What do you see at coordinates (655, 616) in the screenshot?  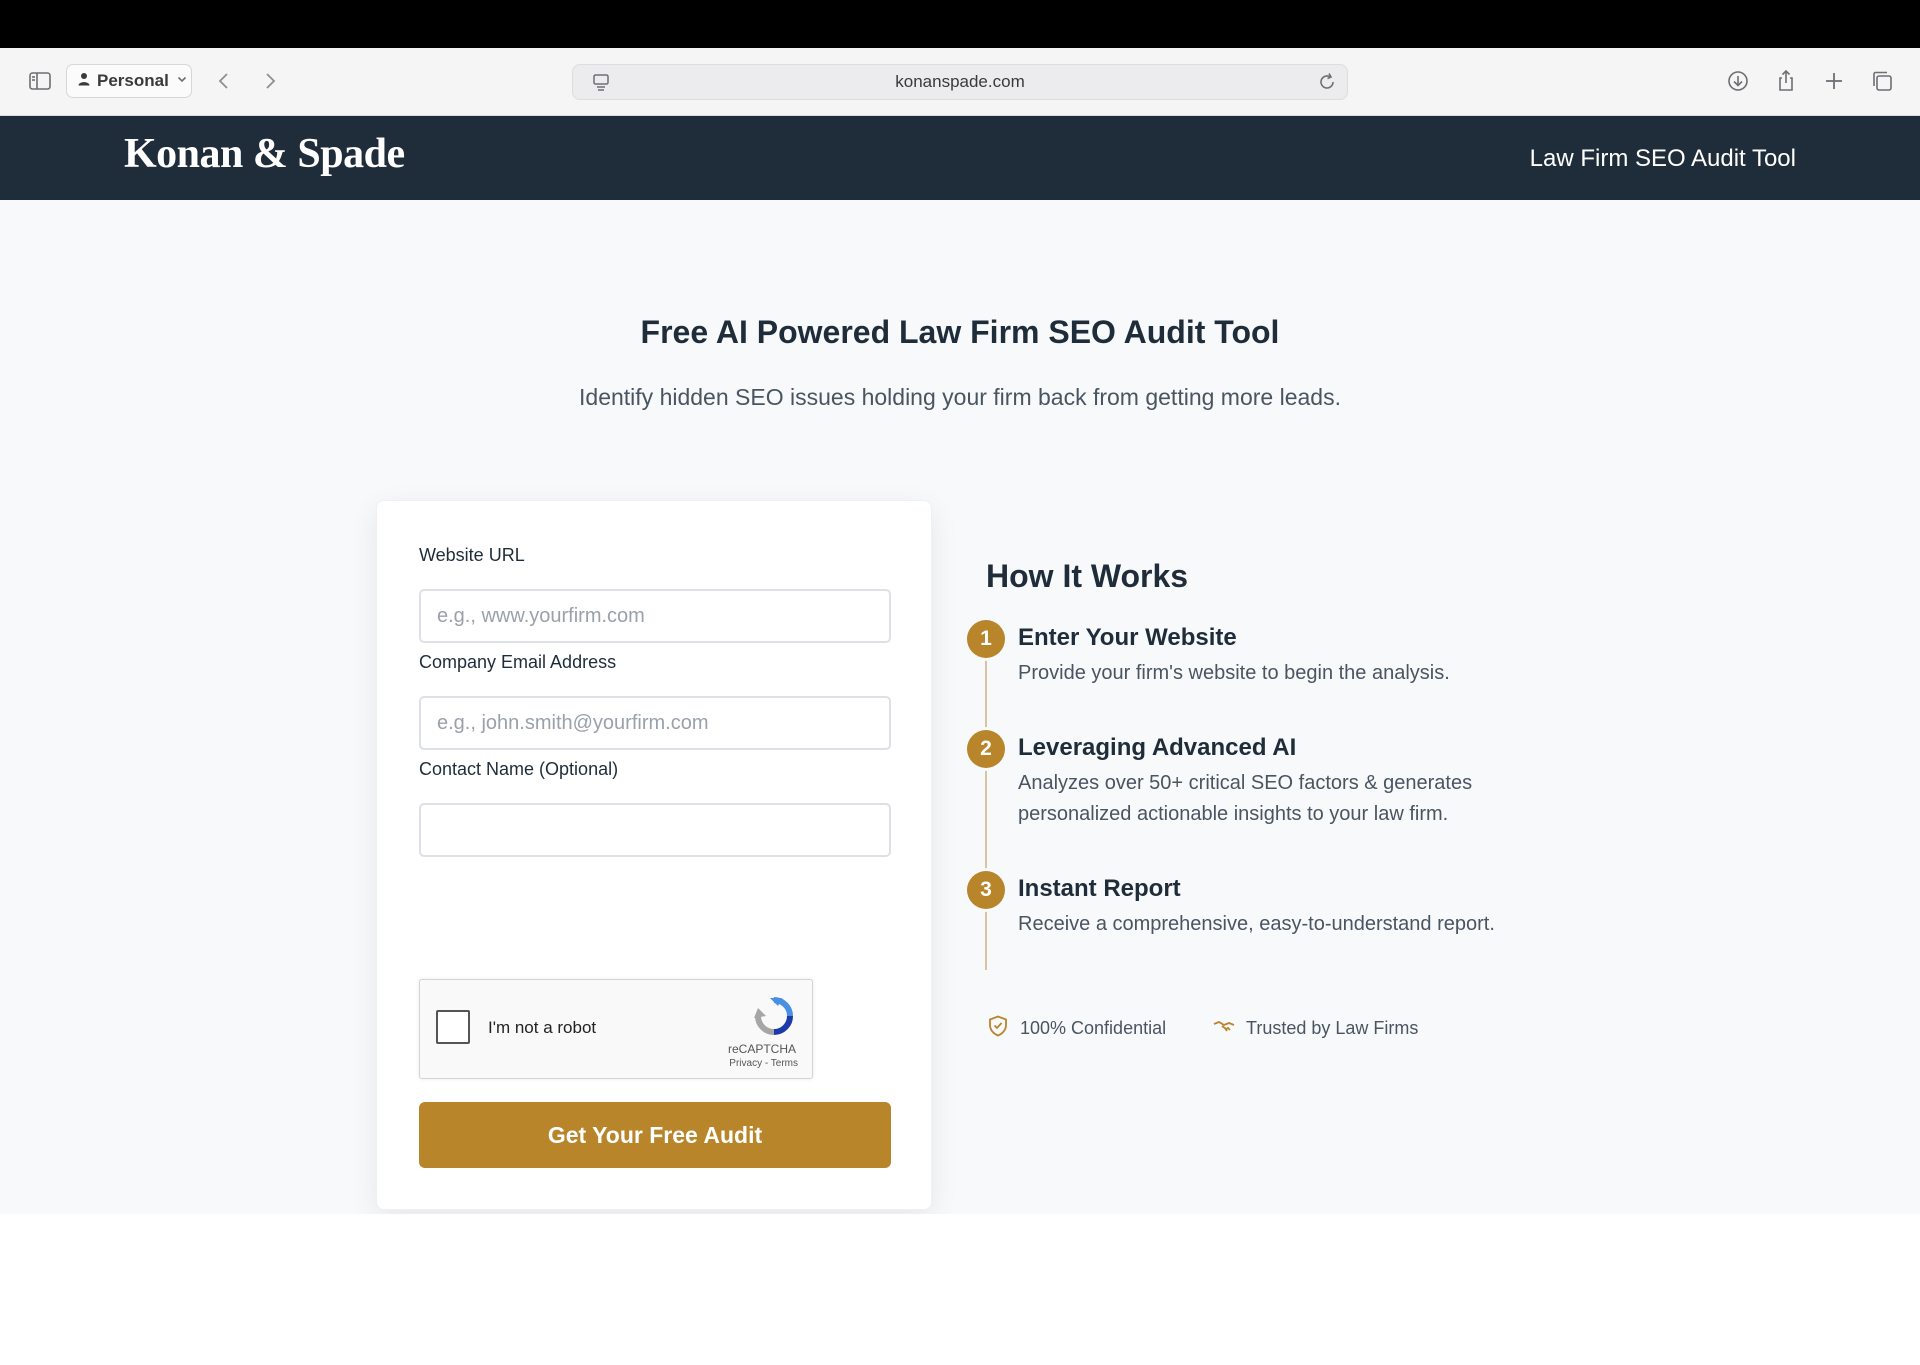 I see `website-url-input` at bounding box center [655, 616].